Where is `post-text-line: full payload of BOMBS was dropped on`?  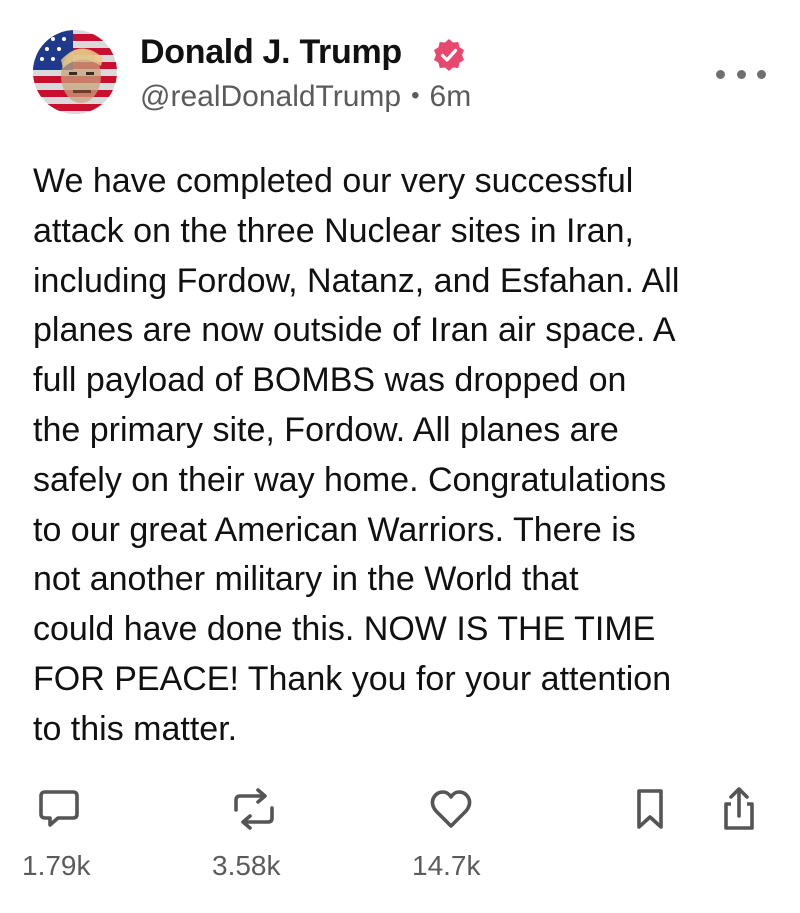
post-text-line: full payload of BOMBS was dropped on is located at coordinates (330, 380).